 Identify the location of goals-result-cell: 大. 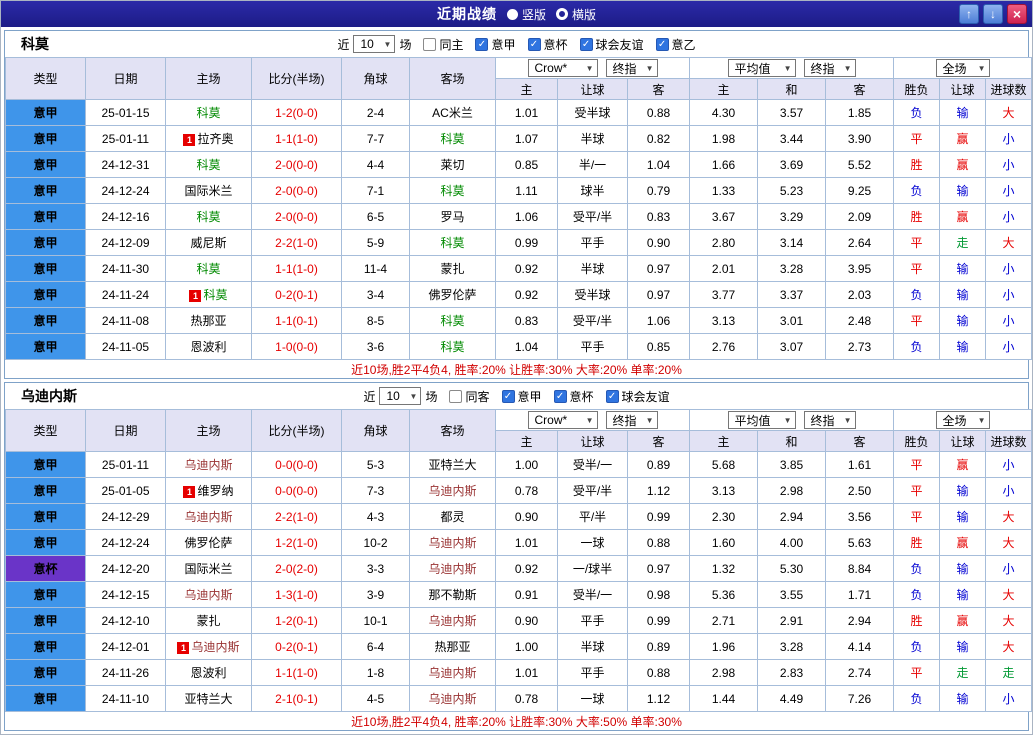
(1008, 112).